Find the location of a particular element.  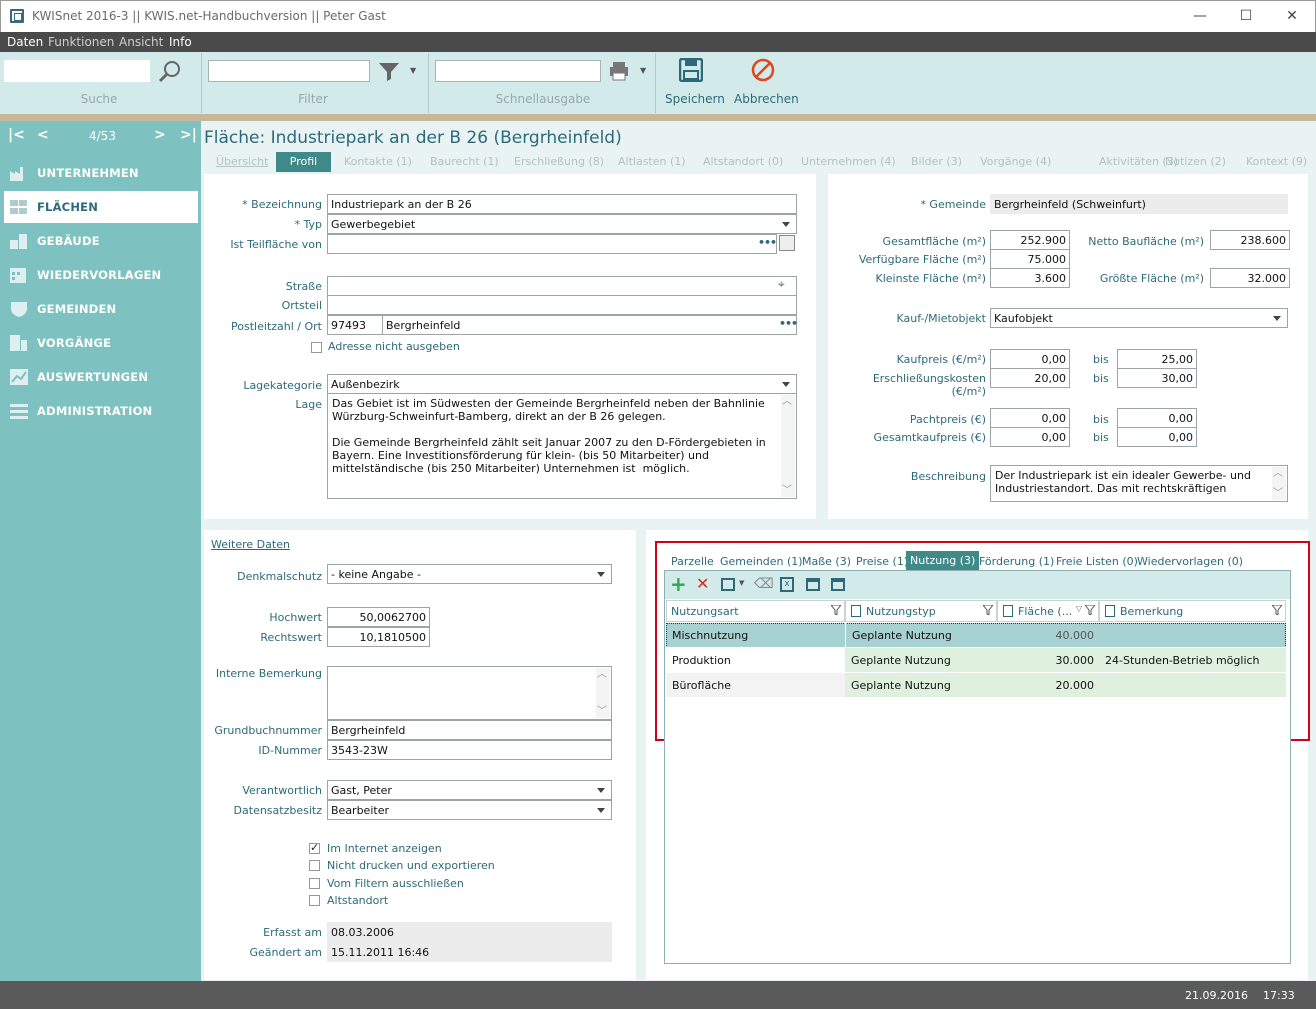

verfuegbar-input: 75.000 is located at coordinates (1030, 259).